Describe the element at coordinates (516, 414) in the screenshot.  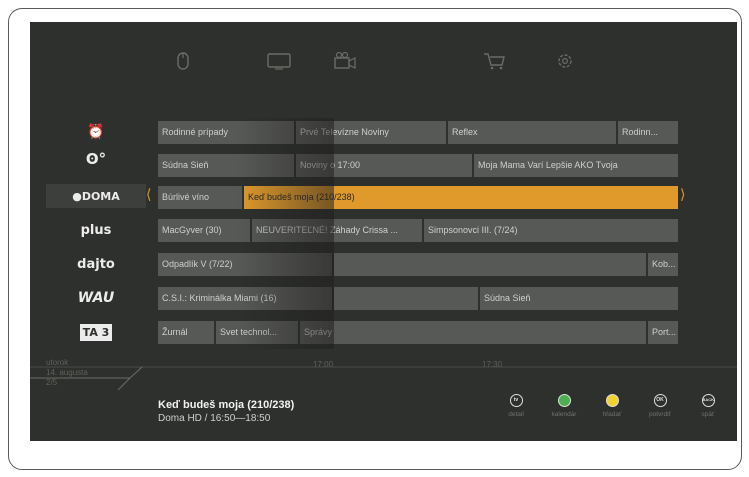
I see `detail-button-label: detail` at that location.